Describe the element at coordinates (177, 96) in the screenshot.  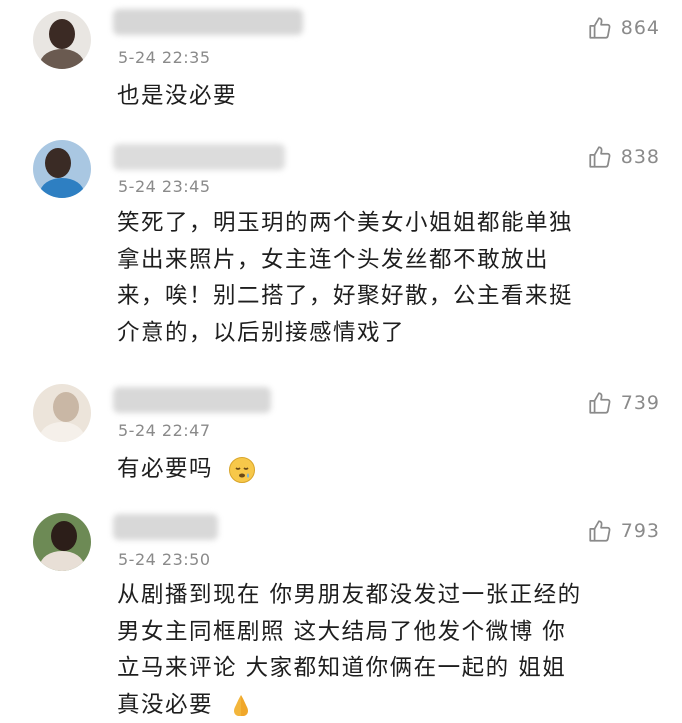
I see `comment-text-line: 也是没必要` at that location.